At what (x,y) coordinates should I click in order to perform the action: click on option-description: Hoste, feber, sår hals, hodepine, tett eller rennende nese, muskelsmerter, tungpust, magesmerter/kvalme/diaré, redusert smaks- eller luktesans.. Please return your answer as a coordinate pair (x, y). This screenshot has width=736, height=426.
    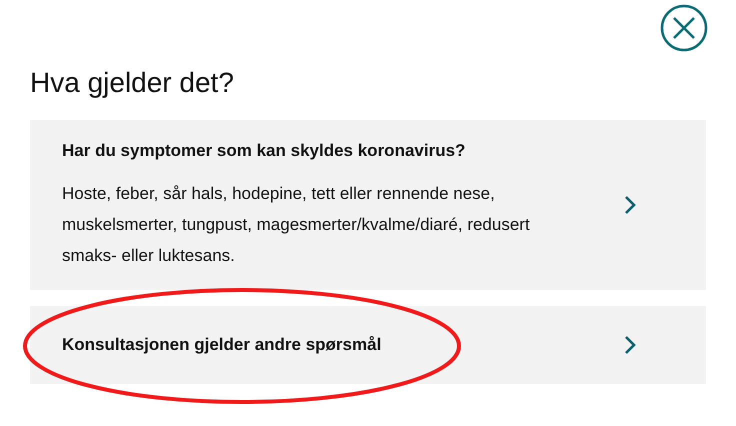
    Looking at the image, I should click on (296, 224).